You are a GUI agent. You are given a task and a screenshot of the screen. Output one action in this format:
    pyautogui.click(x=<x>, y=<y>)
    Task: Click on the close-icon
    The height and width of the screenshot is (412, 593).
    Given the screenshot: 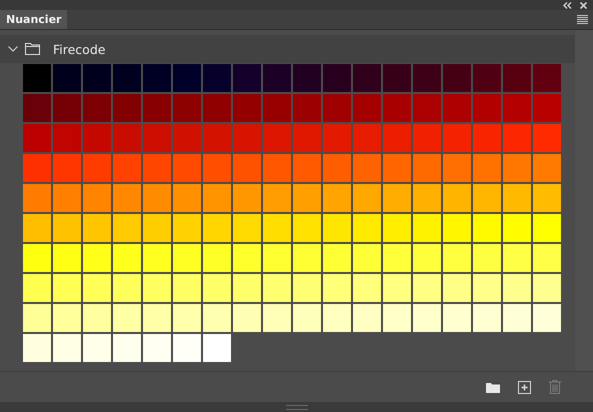 What is the action you would take?
    pyautogui.click(x=583, y=5)
    